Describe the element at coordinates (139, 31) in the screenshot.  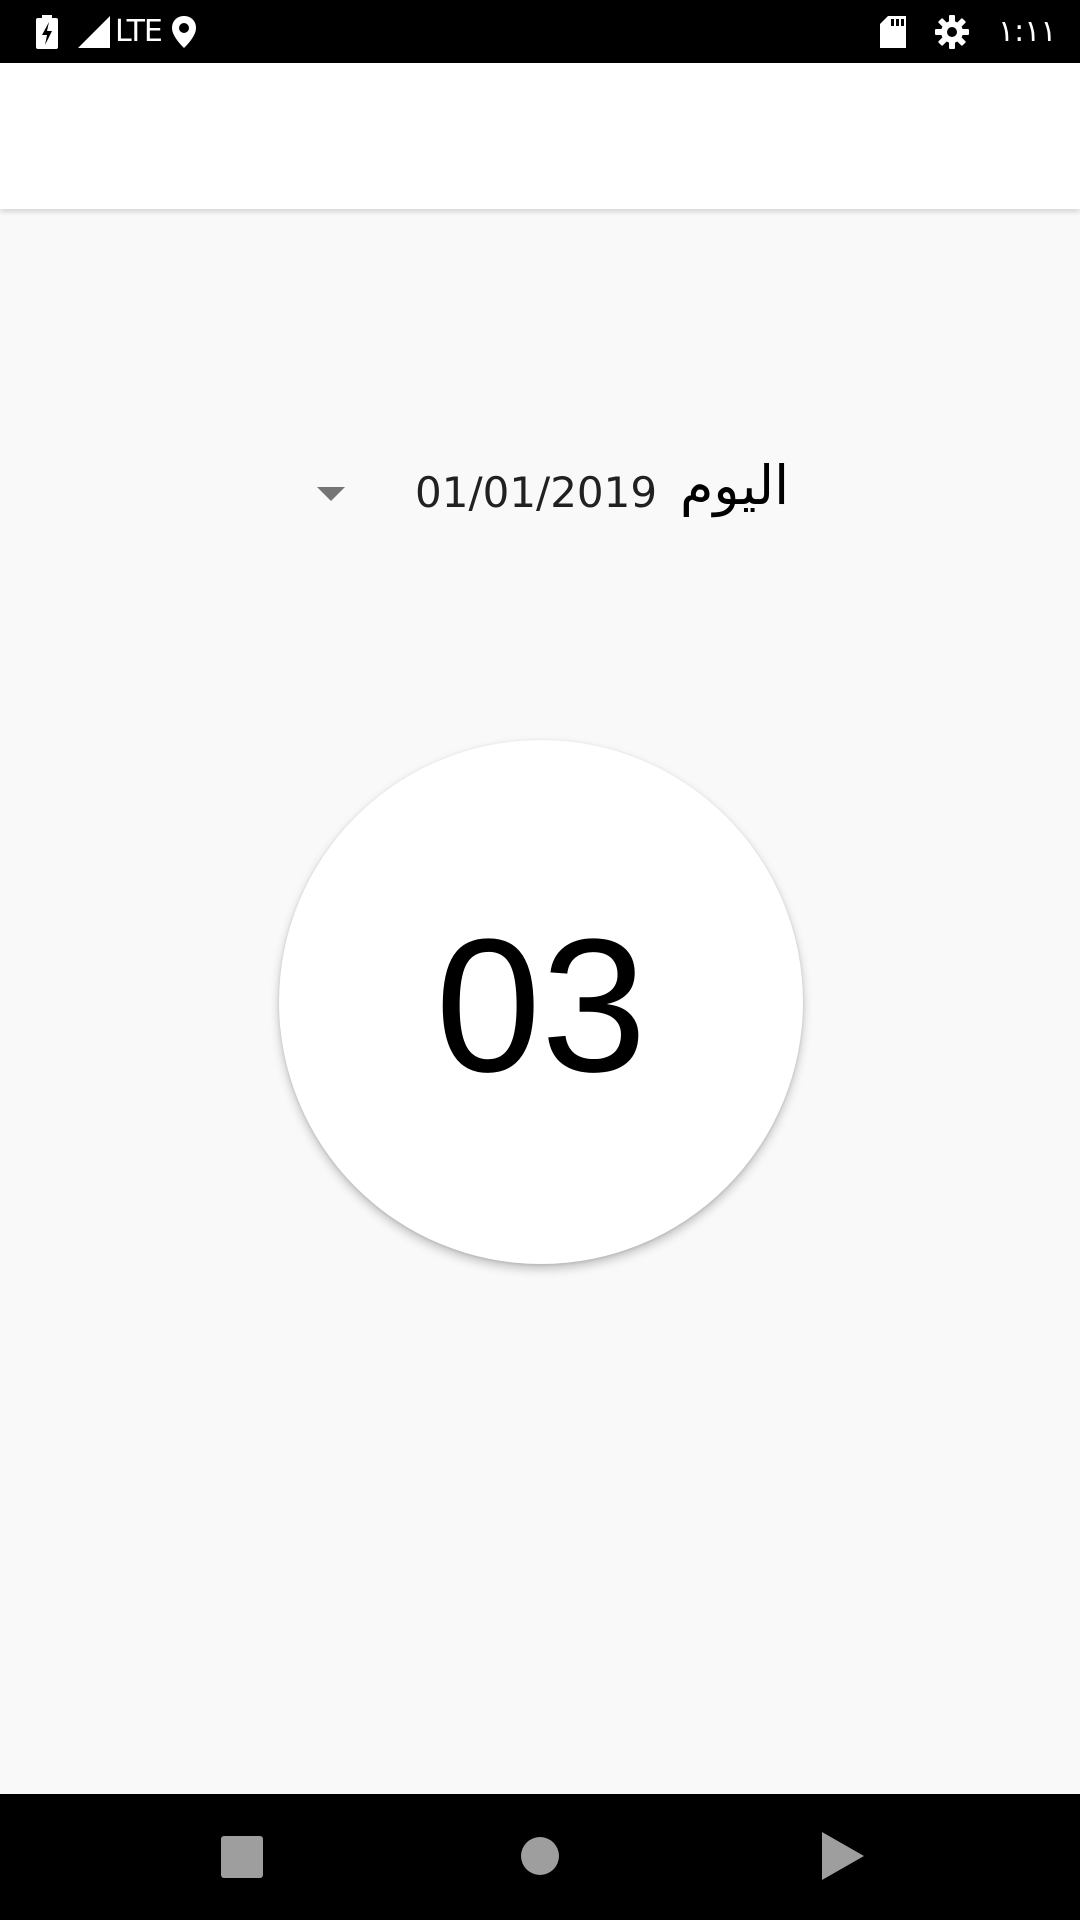
I see `network-type: LTE` at that location.